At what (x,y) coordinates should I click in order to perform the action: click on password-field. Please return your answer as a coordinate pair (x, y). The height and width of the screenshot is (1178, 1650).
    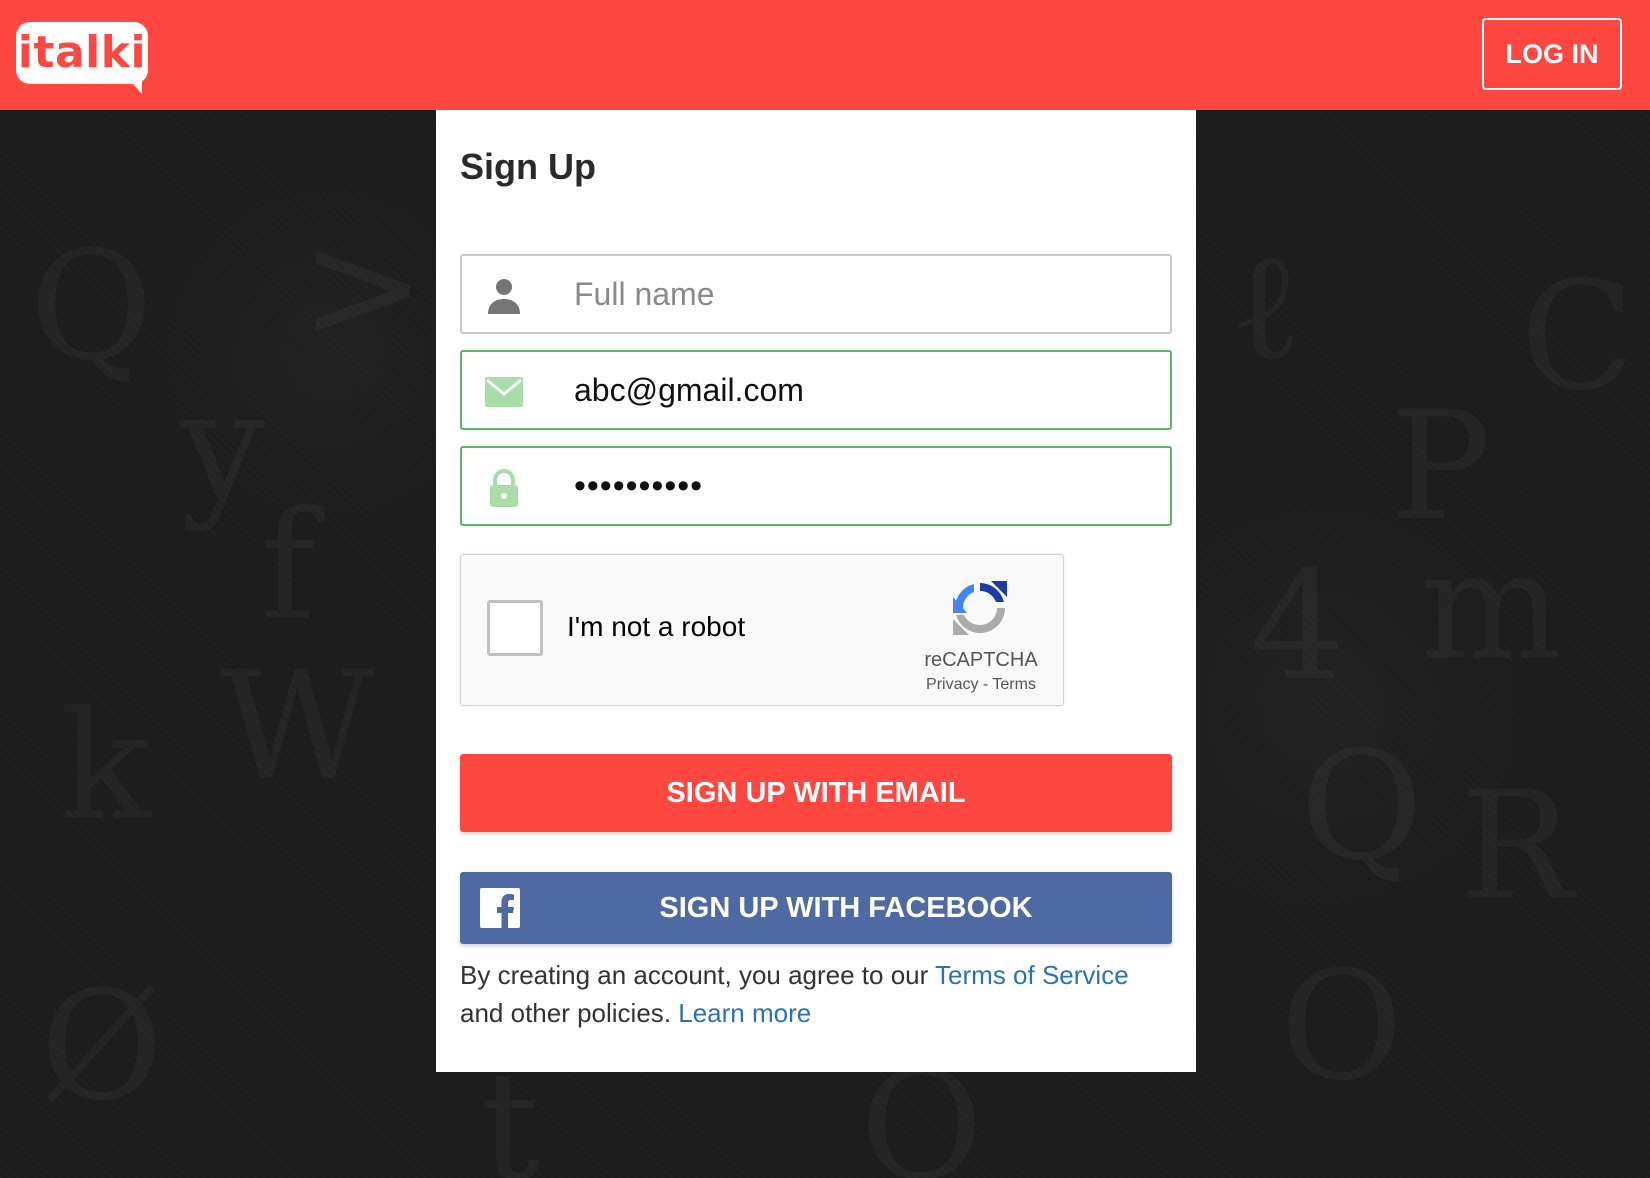
    Looking at the image, I should click on (816, 486).